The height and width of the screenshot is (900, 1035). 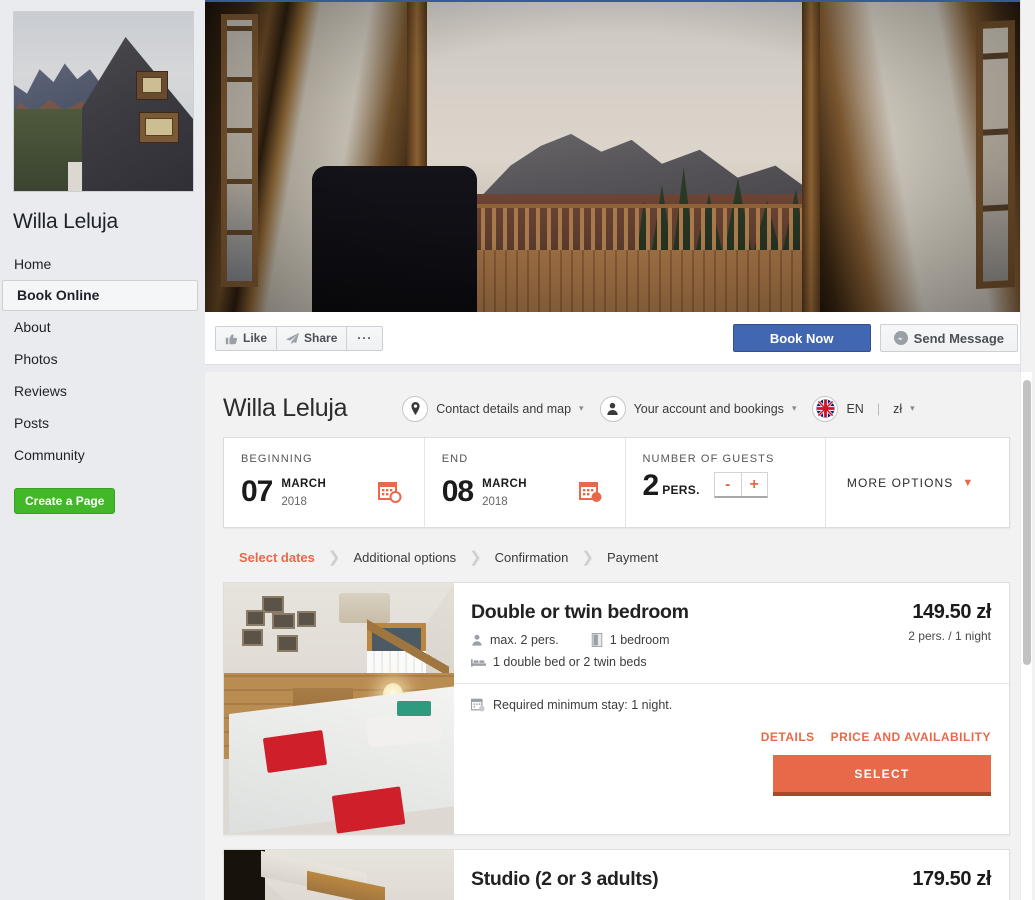 What do you see at coordinates (727, 484) in the screenshot?
I see `guests-decrement-button: -` at bounding box center [727, 484].